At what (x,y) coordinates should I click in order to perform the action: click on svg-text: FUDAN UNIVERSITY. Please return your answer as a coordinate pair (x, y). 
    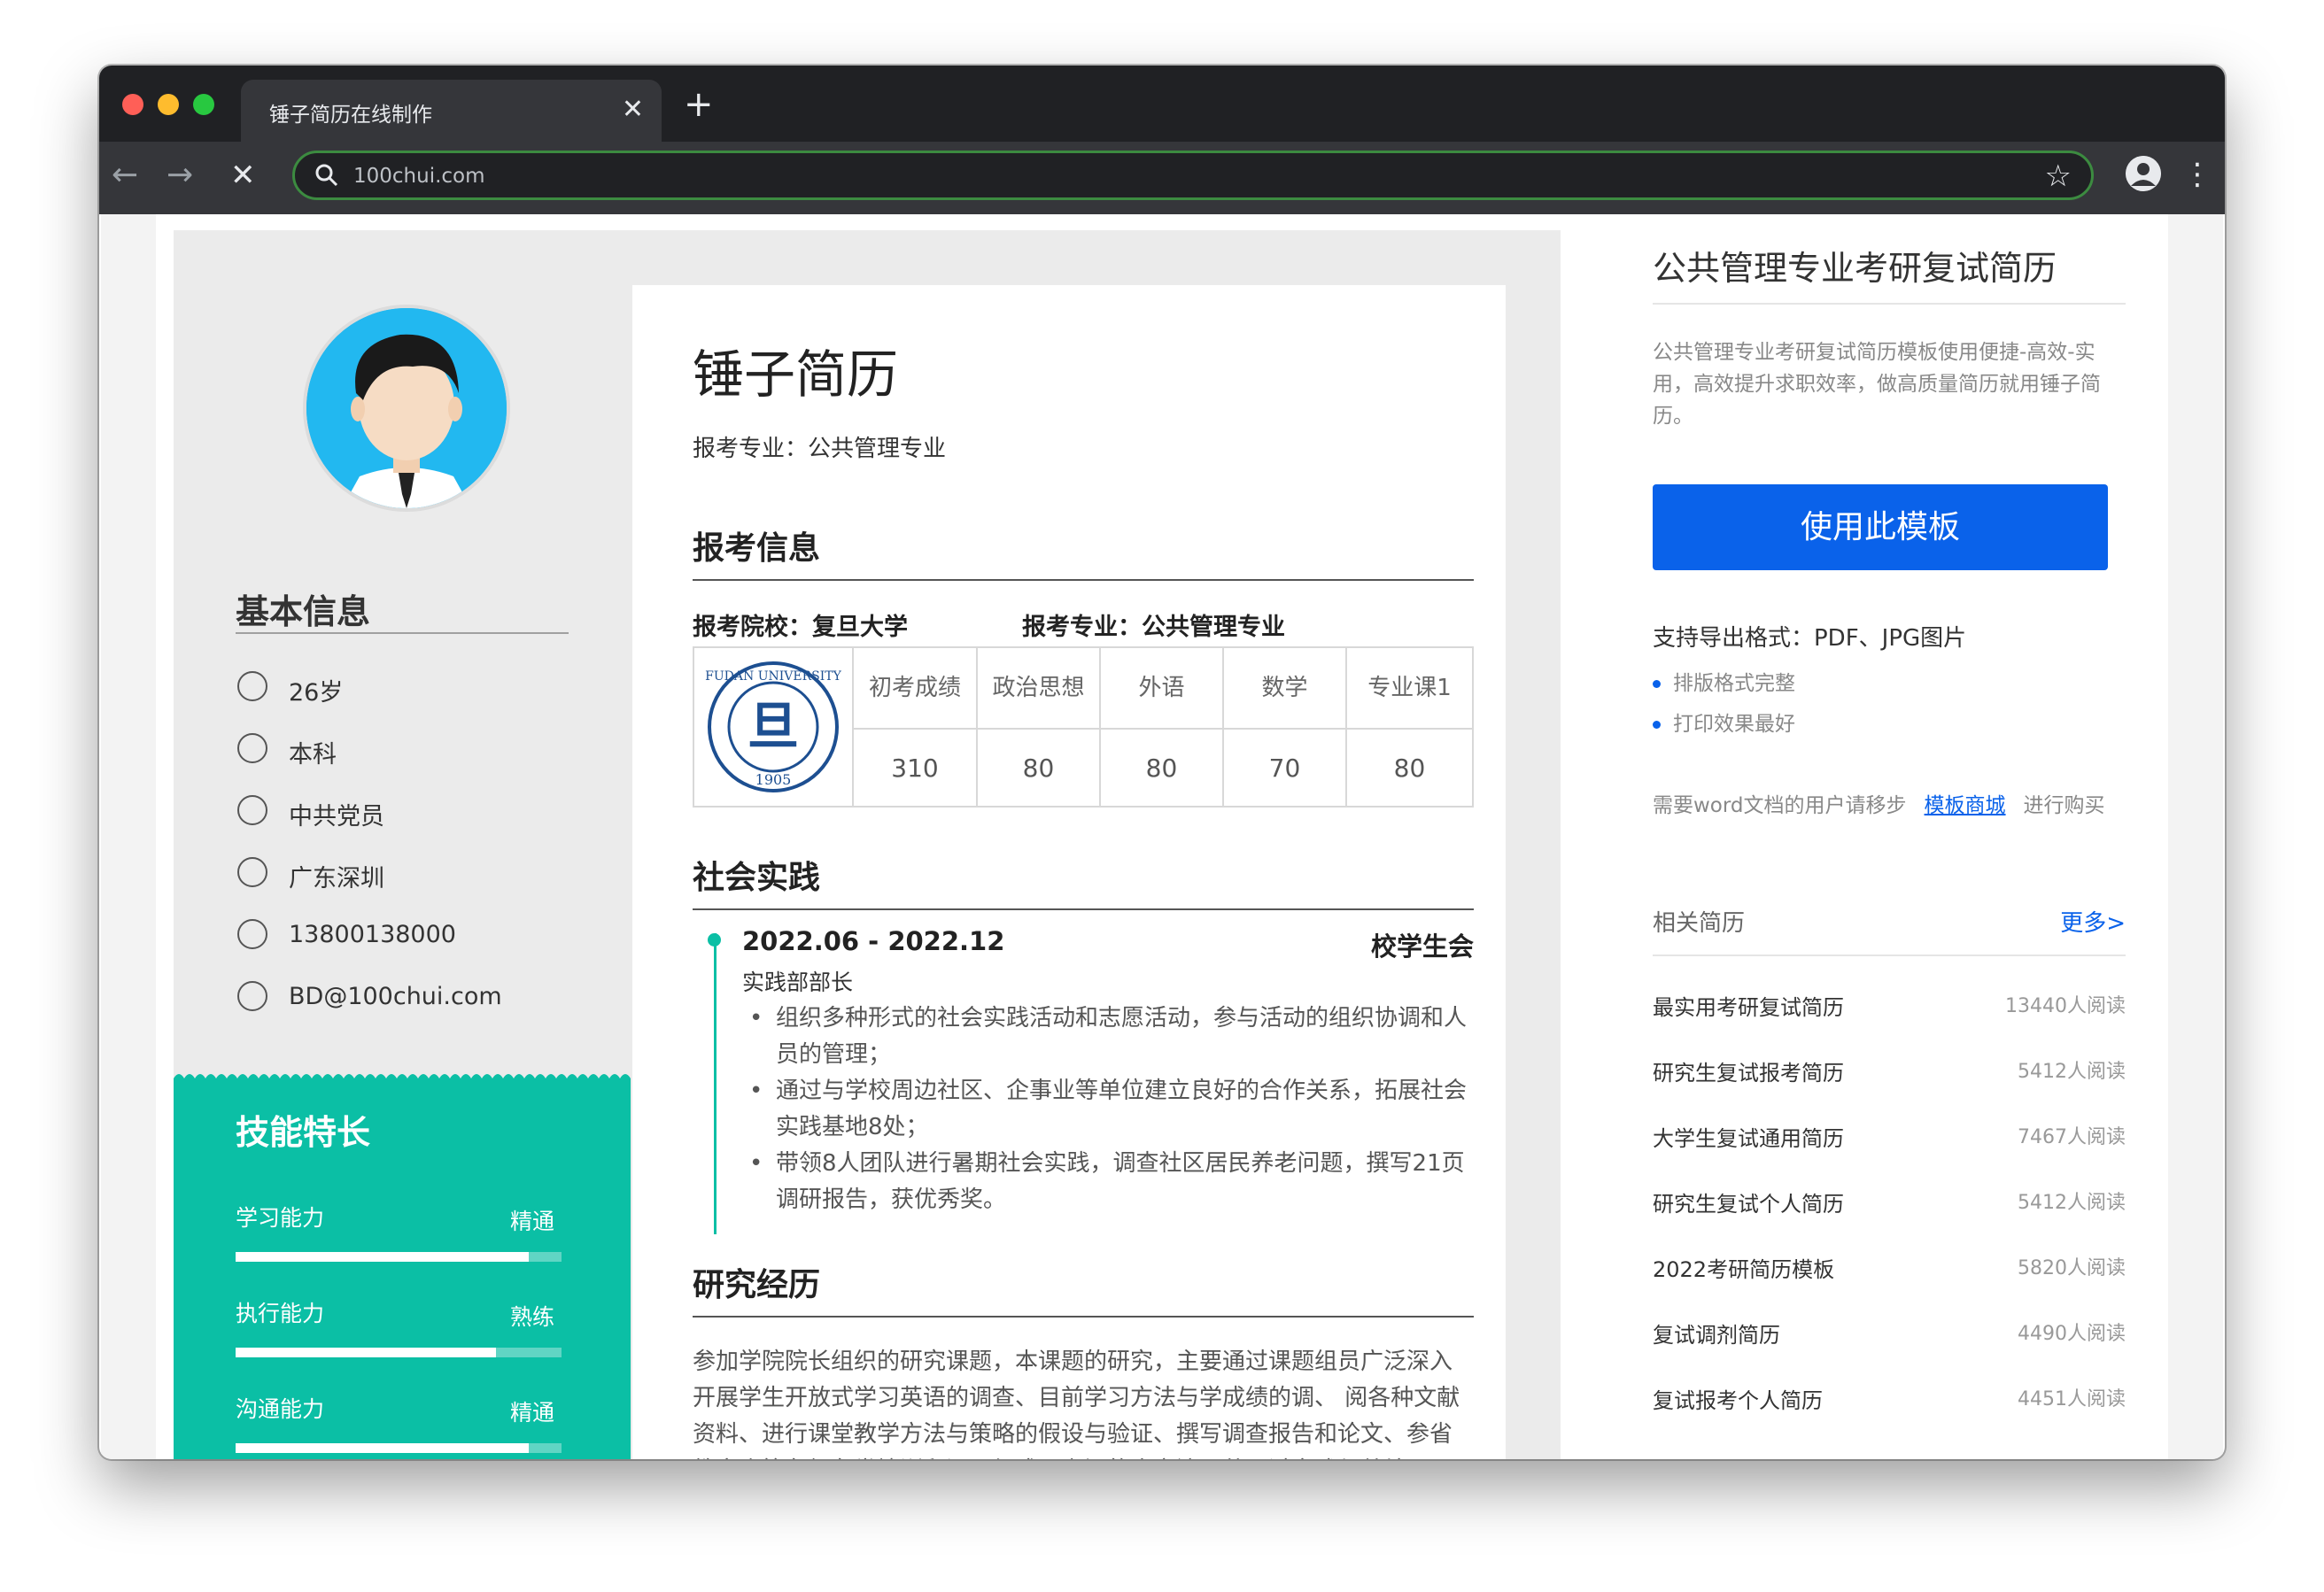
    Looking at the image, I should click on (773, 676).